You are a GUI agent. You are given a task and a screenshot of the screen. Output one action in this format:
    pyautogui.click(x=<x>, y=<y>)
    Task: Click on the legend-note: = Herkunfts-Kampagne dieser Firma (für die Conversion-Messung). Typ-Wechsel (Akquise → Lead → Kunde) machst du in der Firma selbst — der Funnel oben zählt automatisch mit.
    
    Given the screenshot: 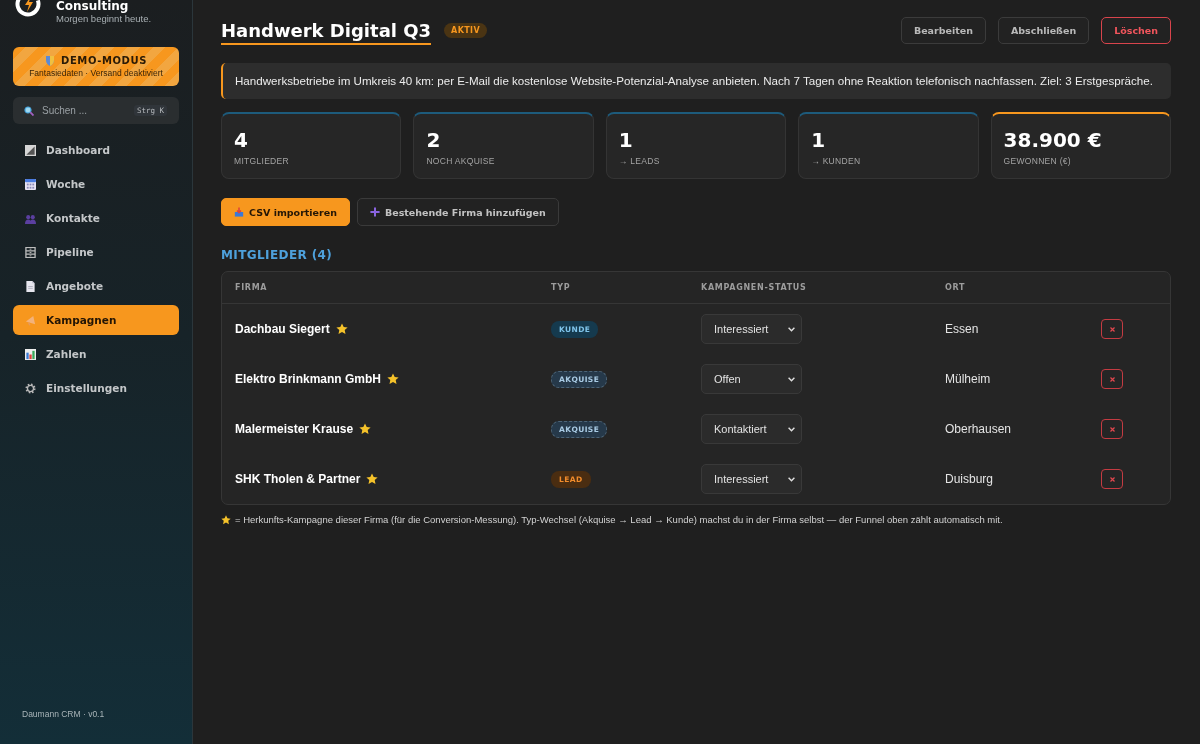 What is the action you would take?
    pyautogui.click(x=619, y=519)
    